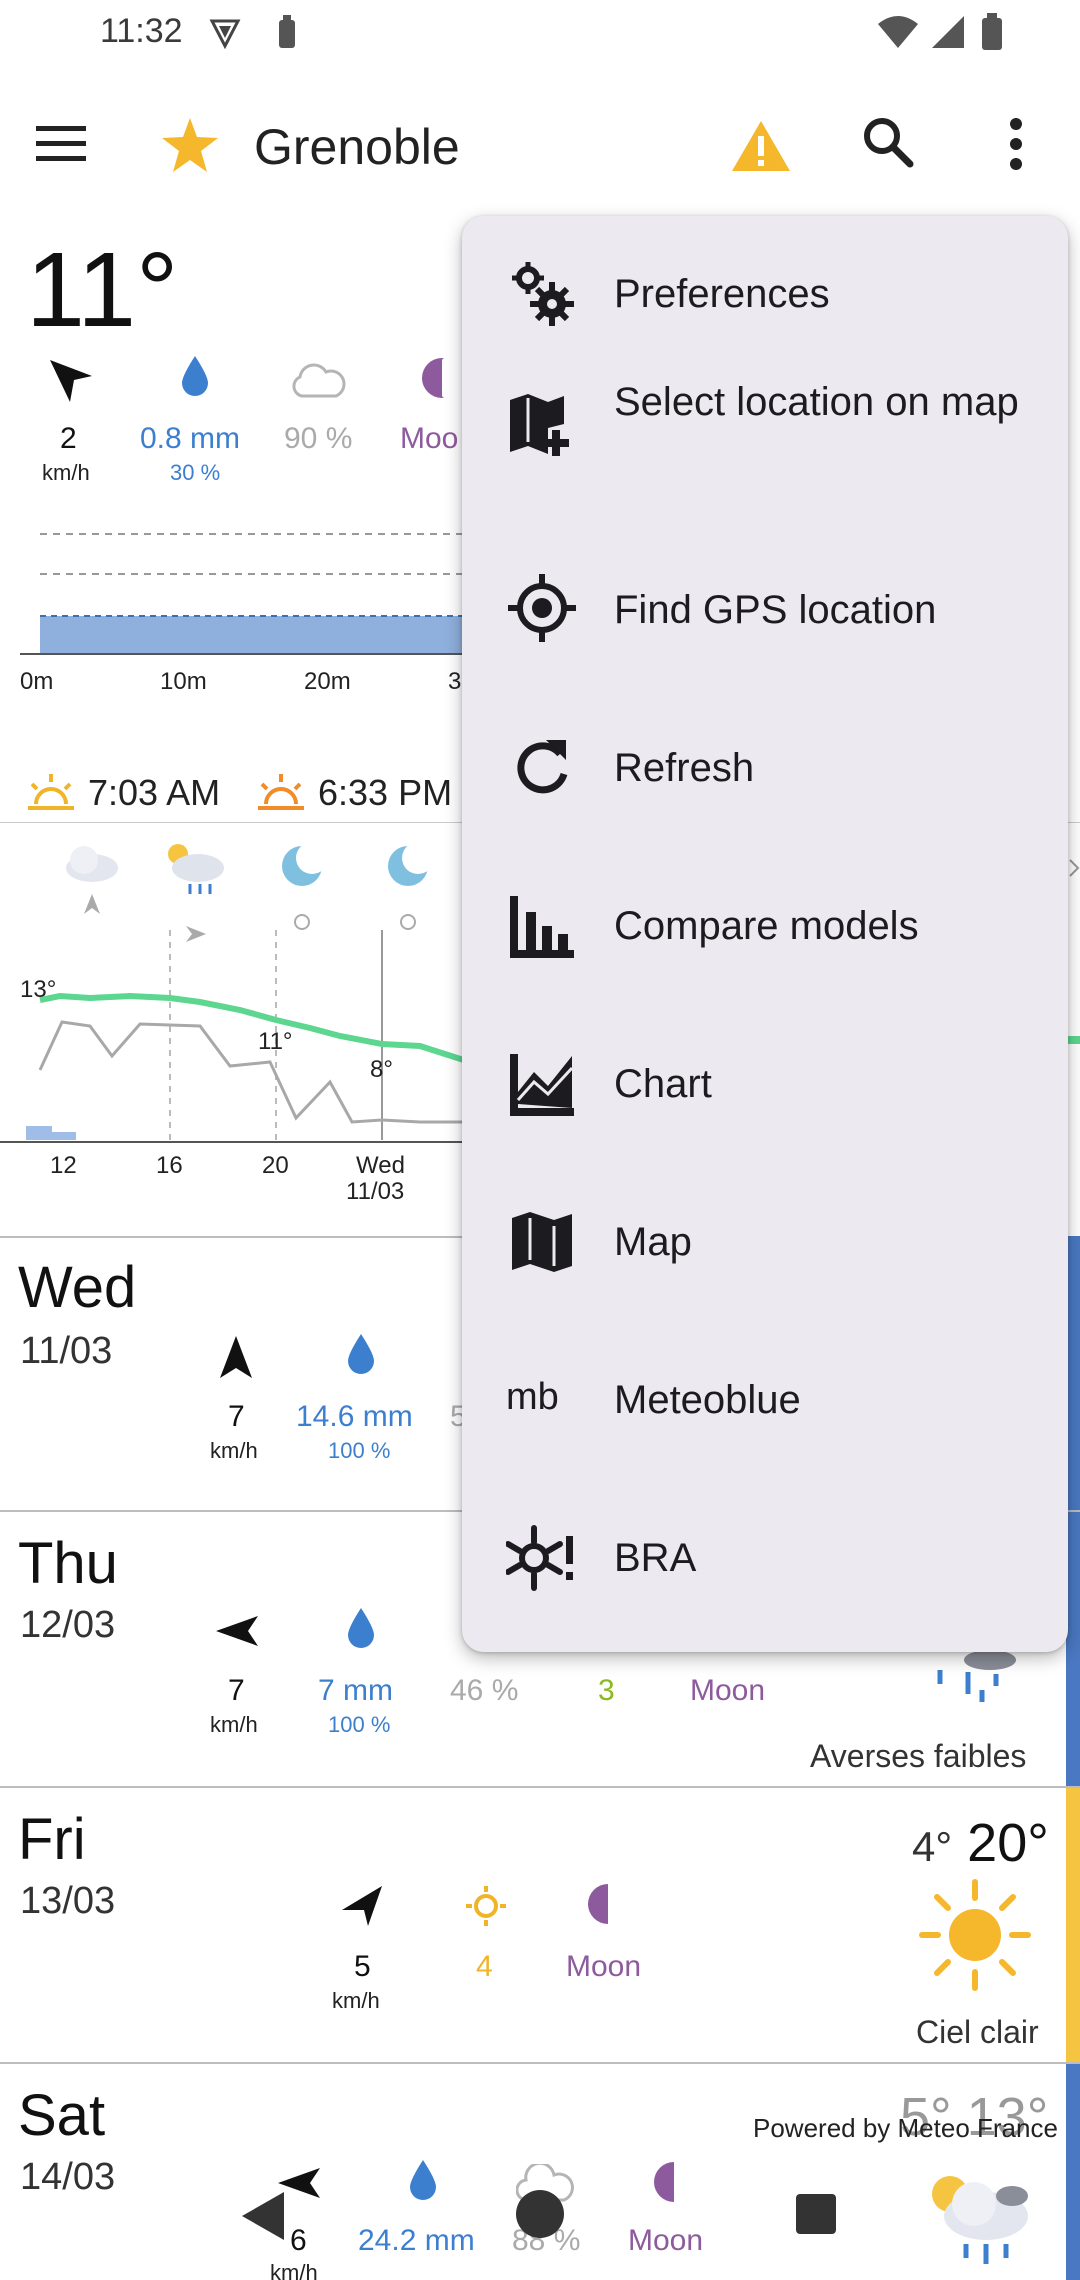  What do you see at coordinates (539, 425) in the screenshot?
I see `map-add-icon` at bounding box center [539, 425].